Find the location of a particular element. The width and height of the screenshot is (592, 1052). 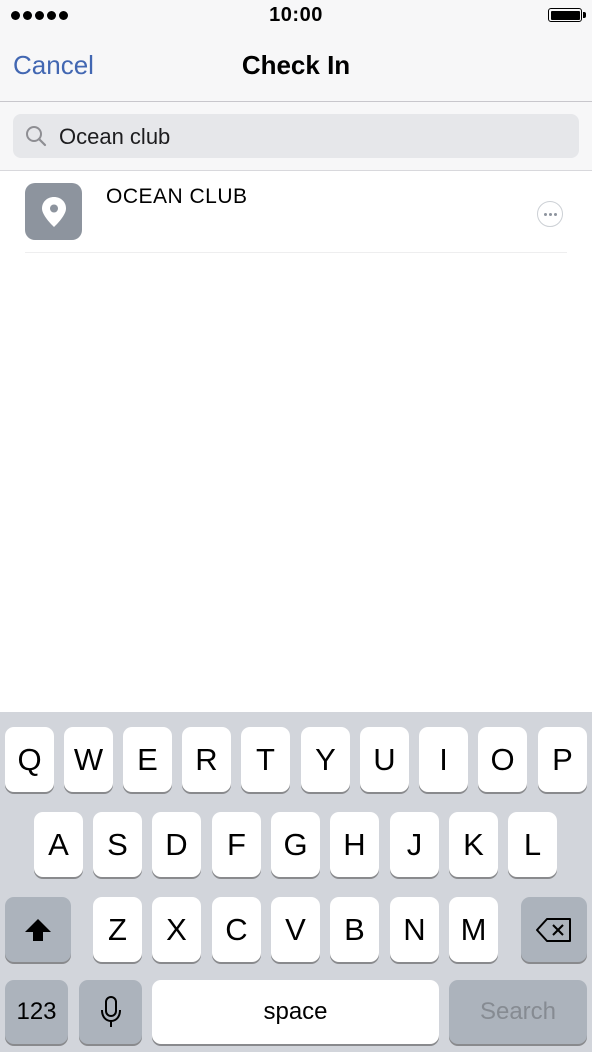

key-l: L is located at coordinates (532, 844).